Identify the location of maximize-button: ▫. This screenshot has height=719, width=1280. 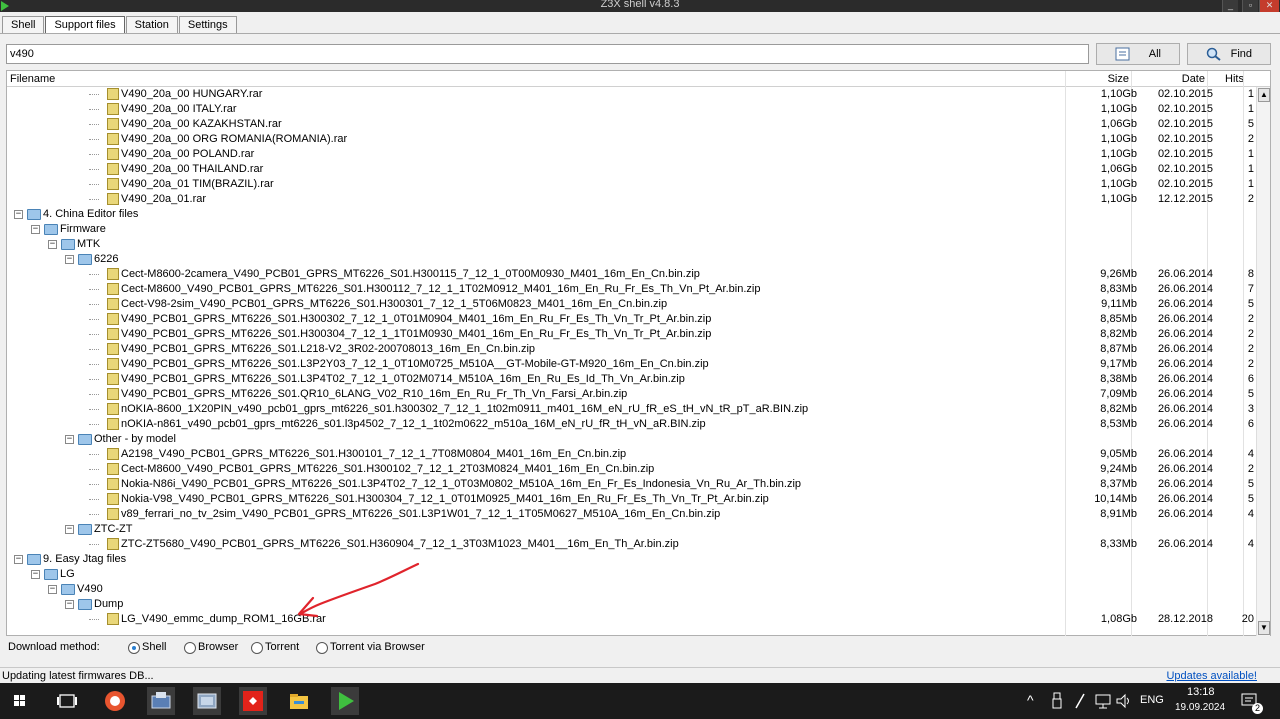
(1250, 6).